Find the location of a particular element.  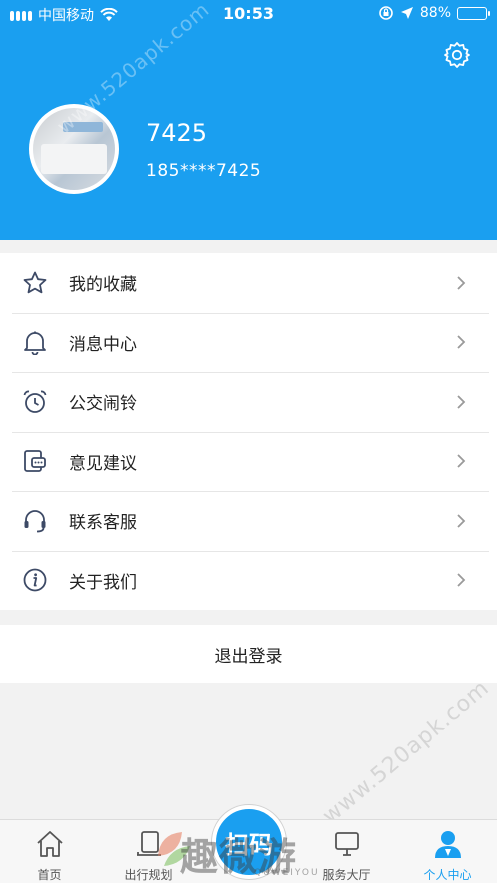

person-icon is located at coordinates (447, 844).